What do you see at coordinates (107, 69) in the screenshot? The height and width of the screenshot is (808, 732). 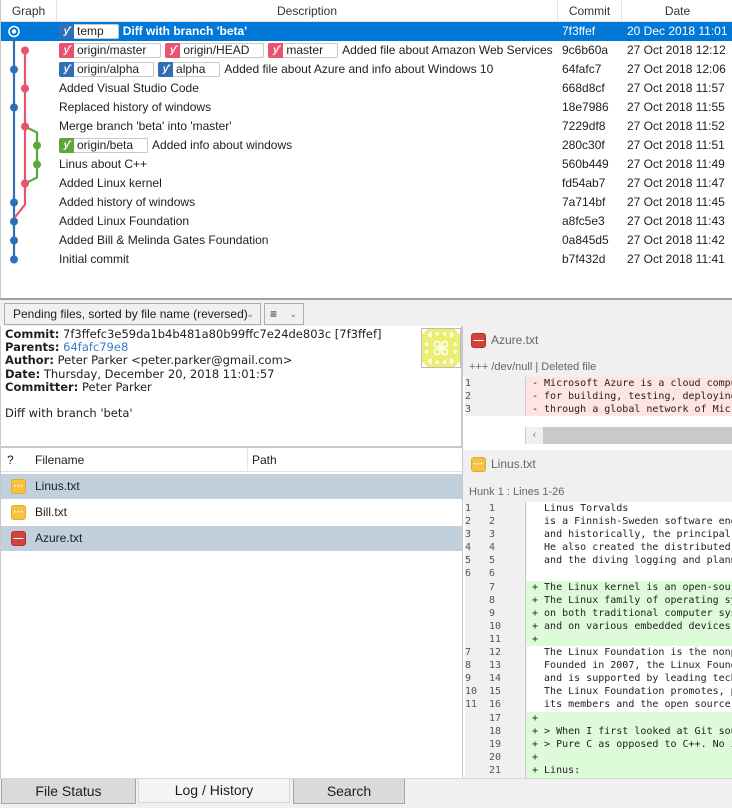 I see `branch-label: ƴ origin/alpha` at bounding box center [107, 69].